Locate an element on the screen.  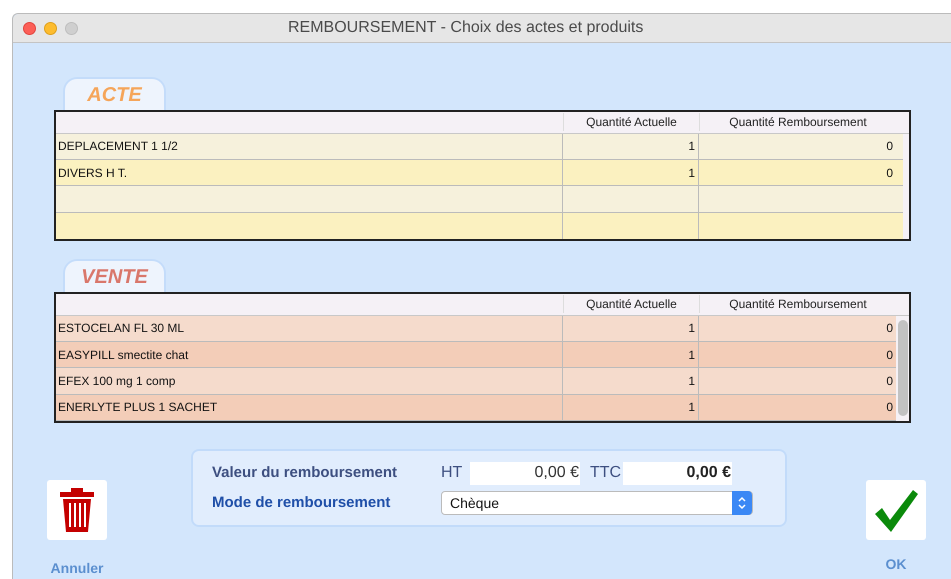
zoom-button is located at coordinates (71, 28).